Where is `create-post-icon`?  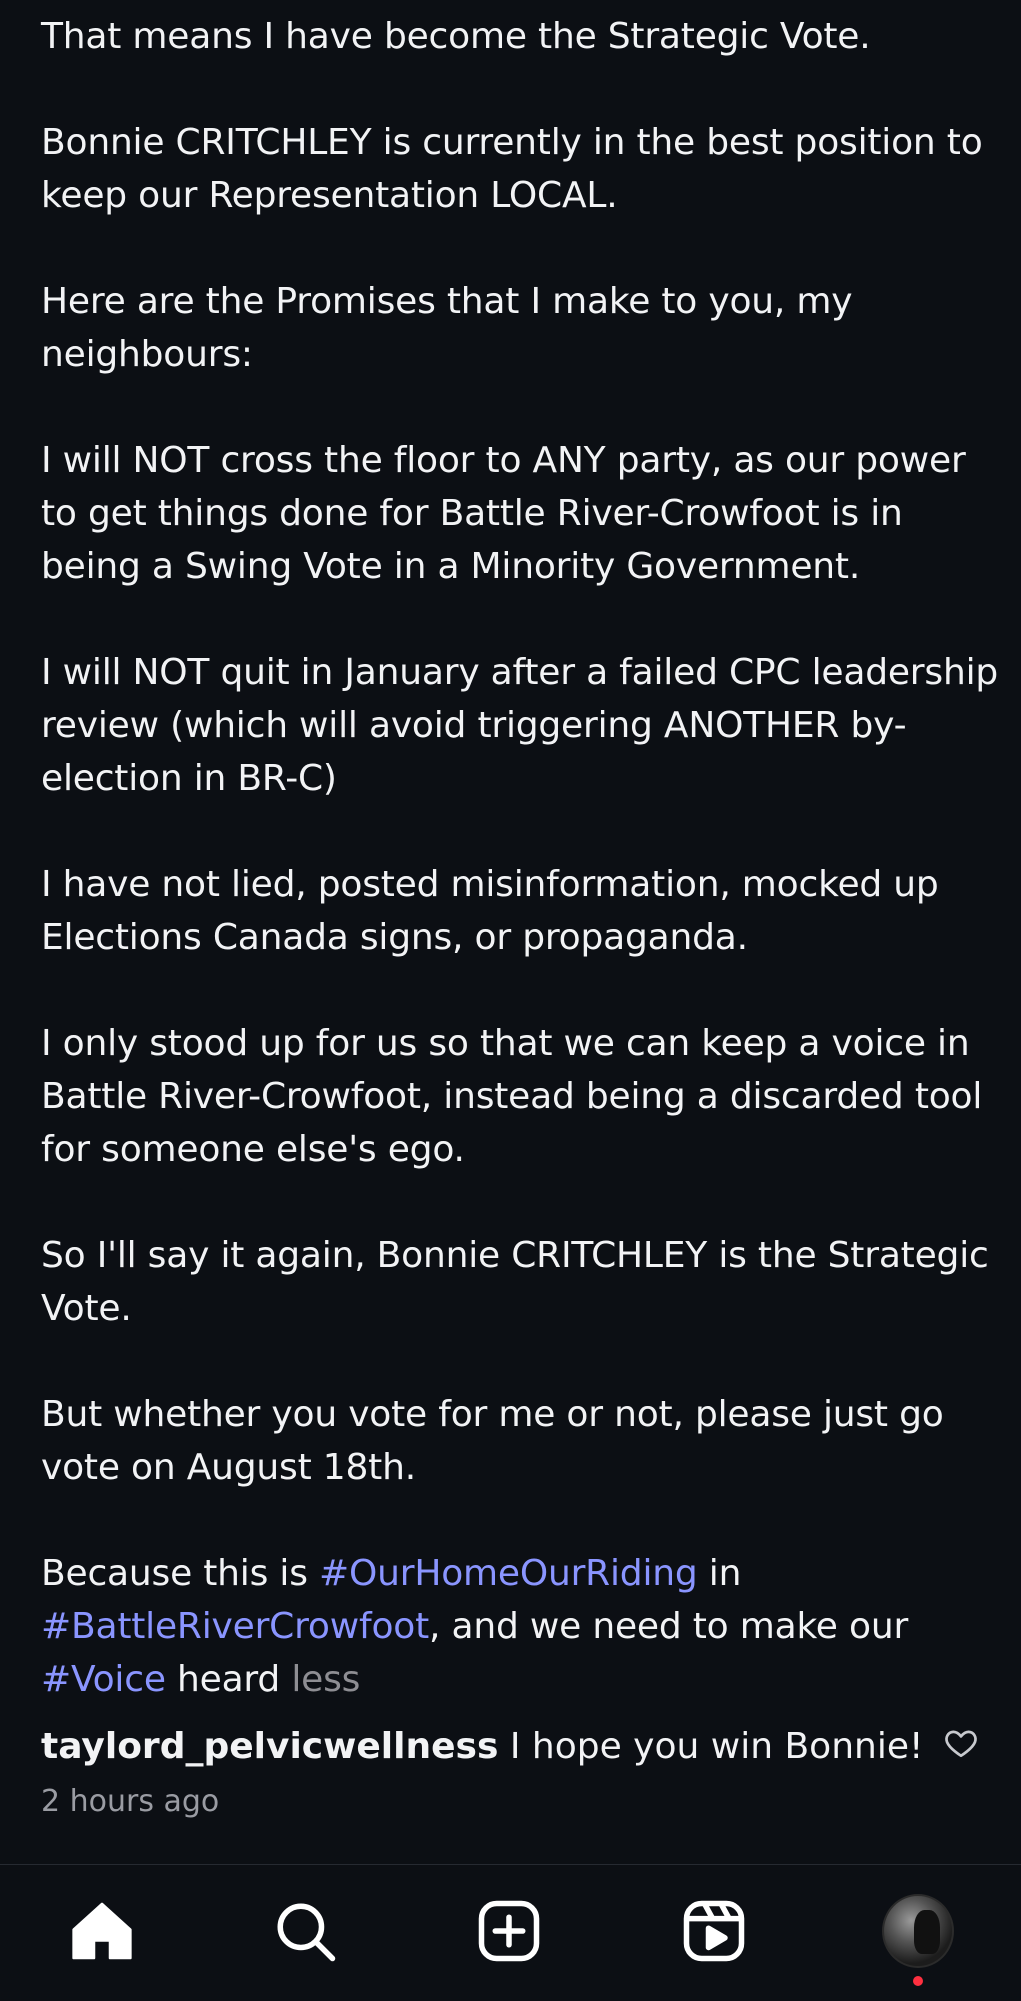 create-post-icon is located at coordinates (509, 1931).